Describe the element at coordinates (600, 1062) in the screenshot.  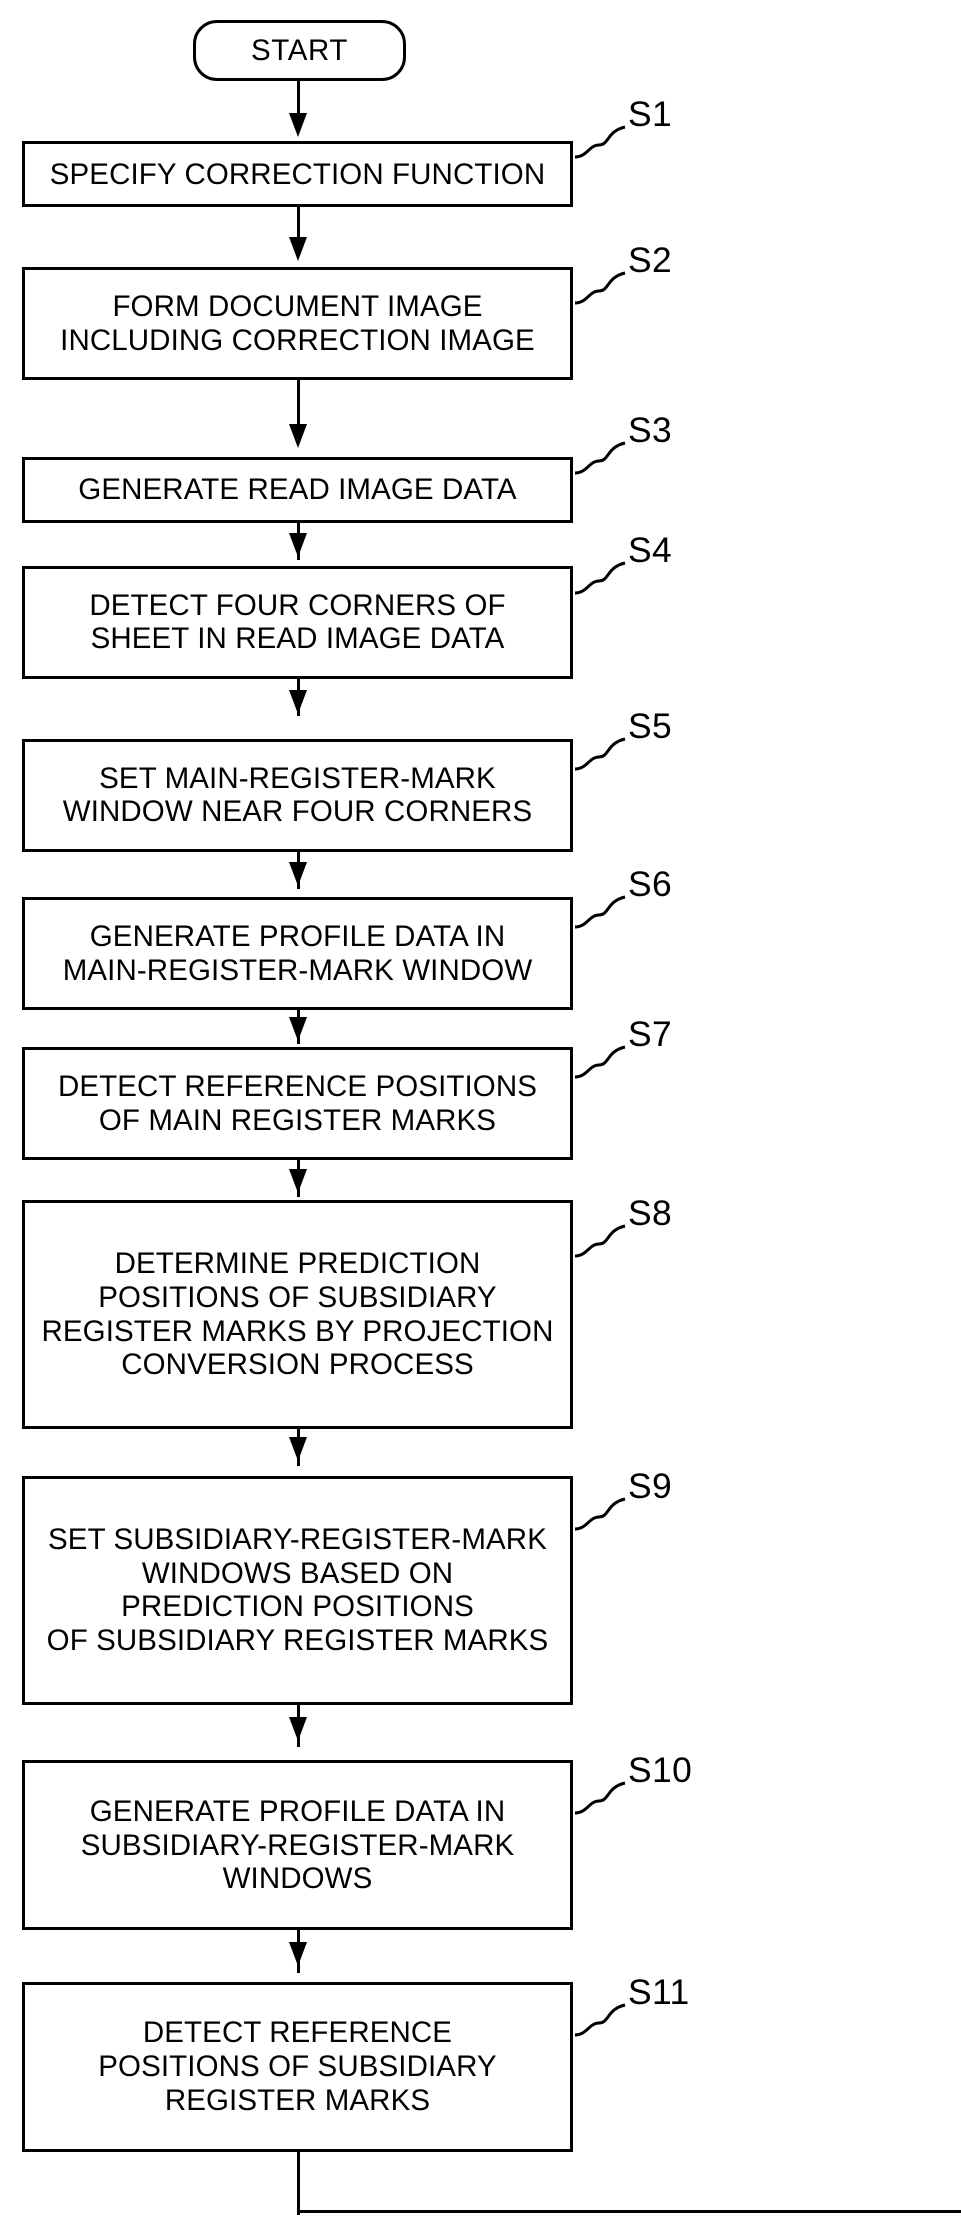
I see `leader-line-s7-icon` at that location.